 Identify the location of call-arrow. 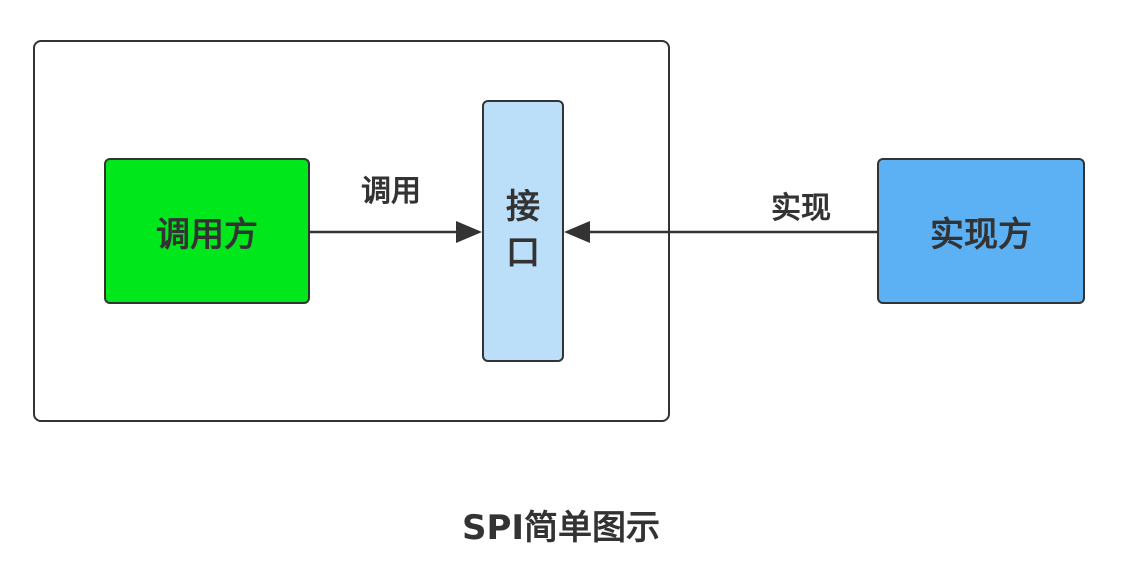
(396, 232).